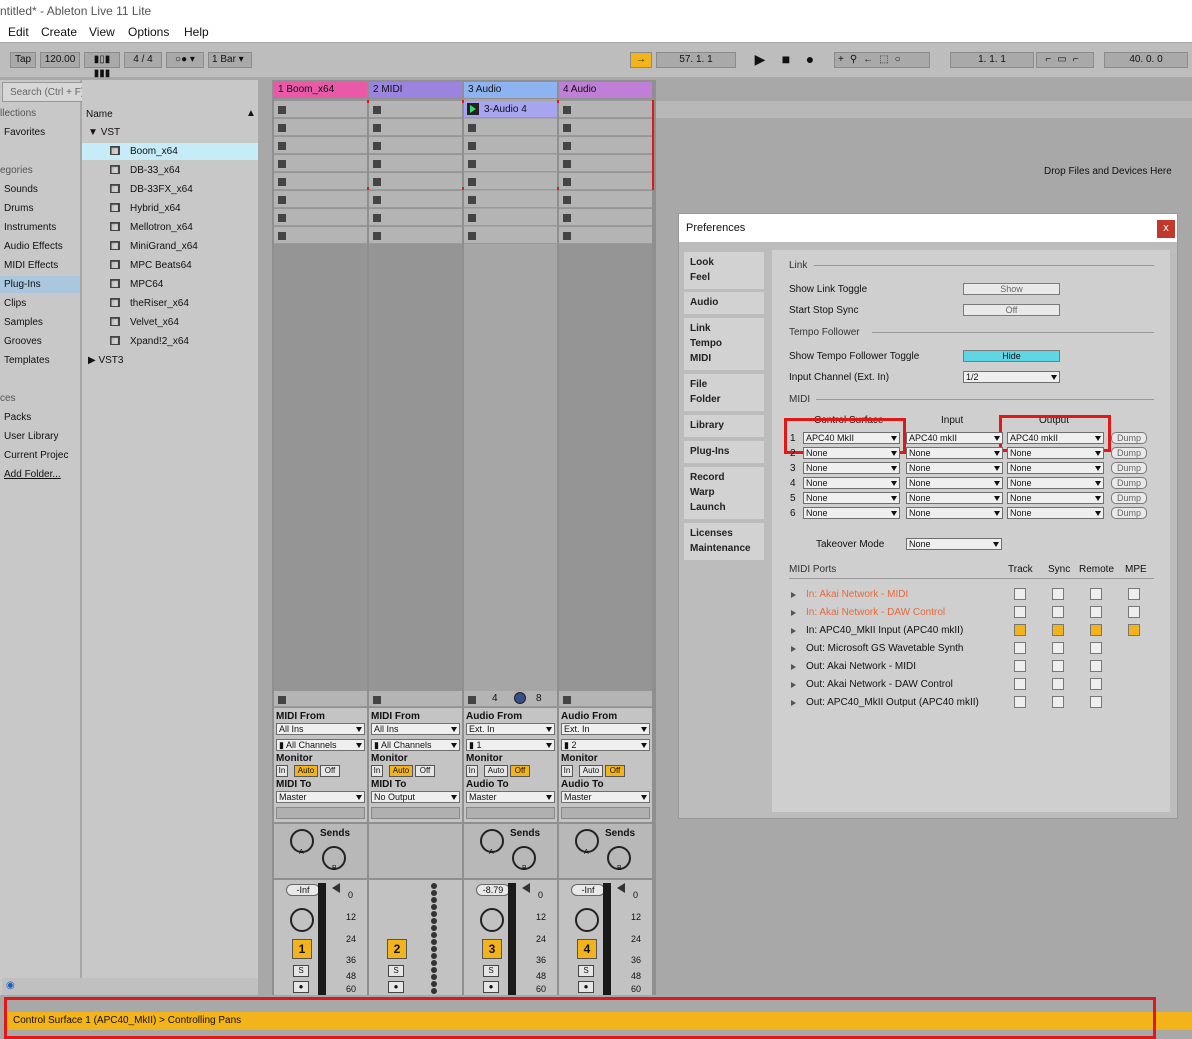 This screenshot has width=1192, height=1039. Describe the element at coordinates (641, 60) in the screenshot. I see `follow-arrow-icon: →` at that location.